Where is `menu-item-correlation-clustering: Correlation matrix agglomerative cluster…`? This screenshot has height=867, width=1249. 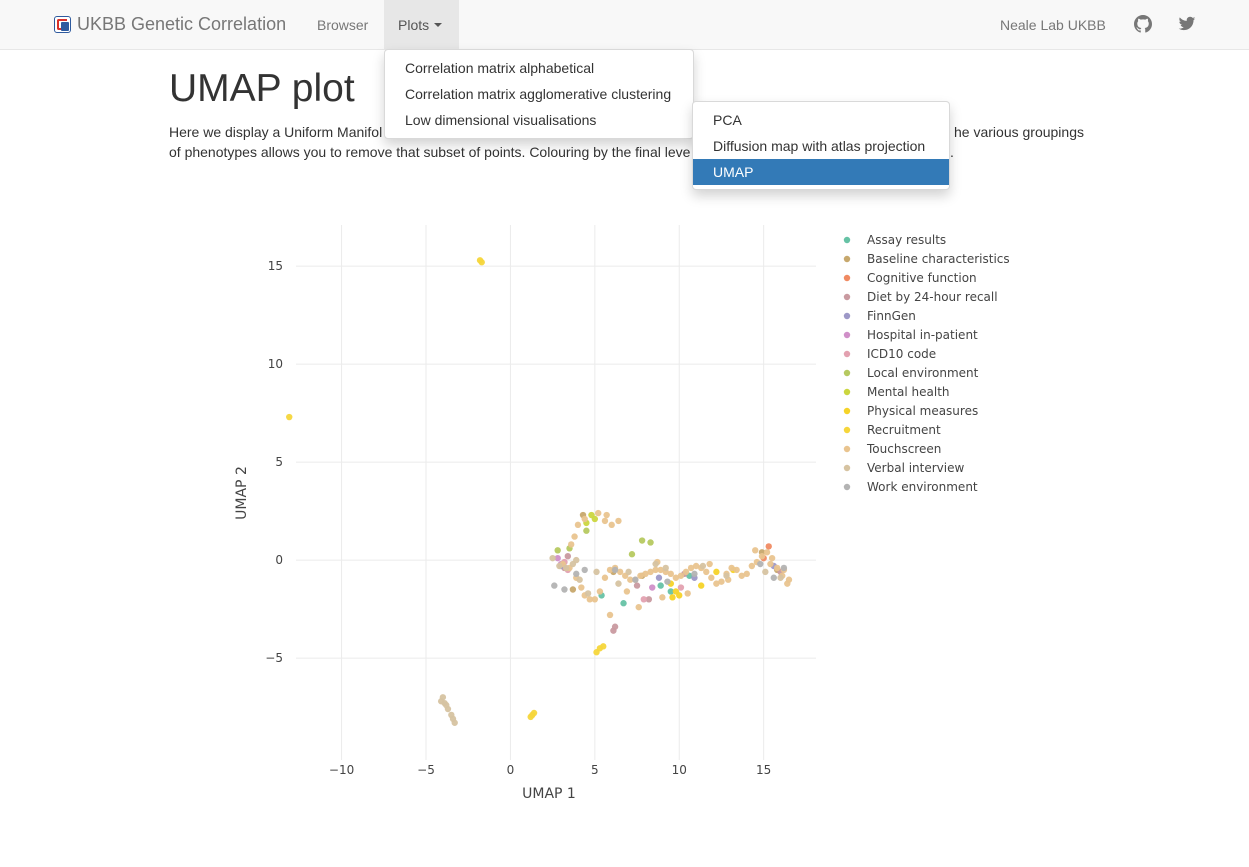 menu-item-correlation-clustering: Correlation matrix agglomerative cluster… is located at coordinates (539, 94).